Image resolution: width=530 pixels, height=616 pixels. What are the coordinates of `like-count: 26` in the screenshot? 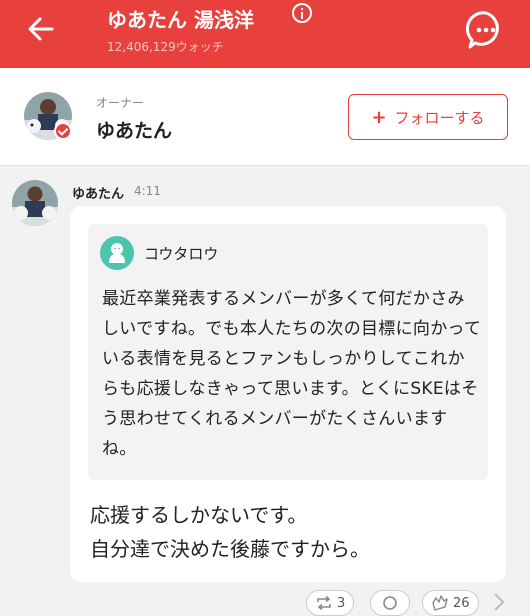 It's located at (461, 603).